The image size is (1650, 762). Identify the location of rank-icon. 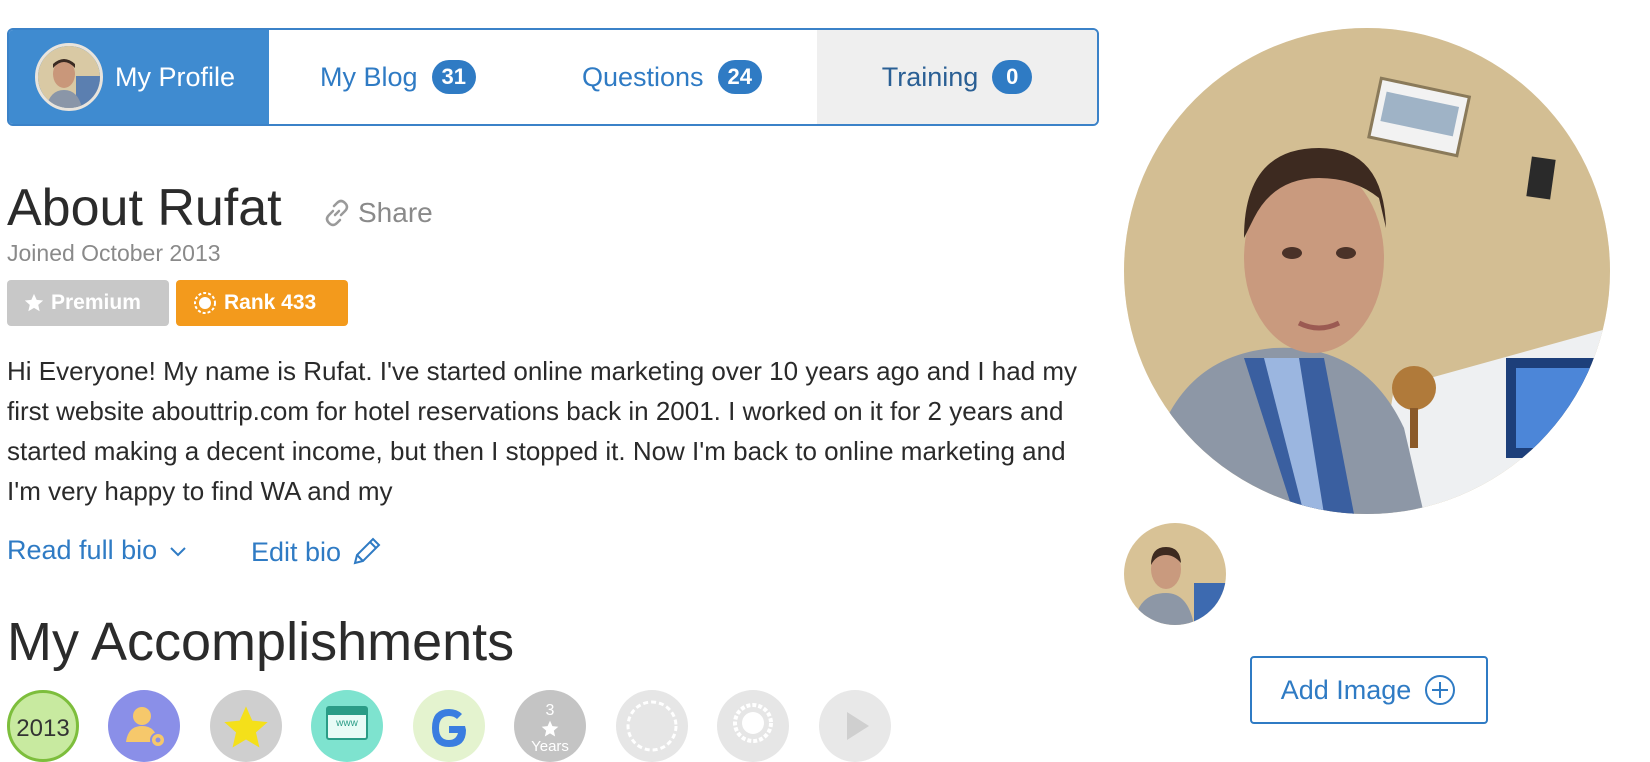
(205, 303).